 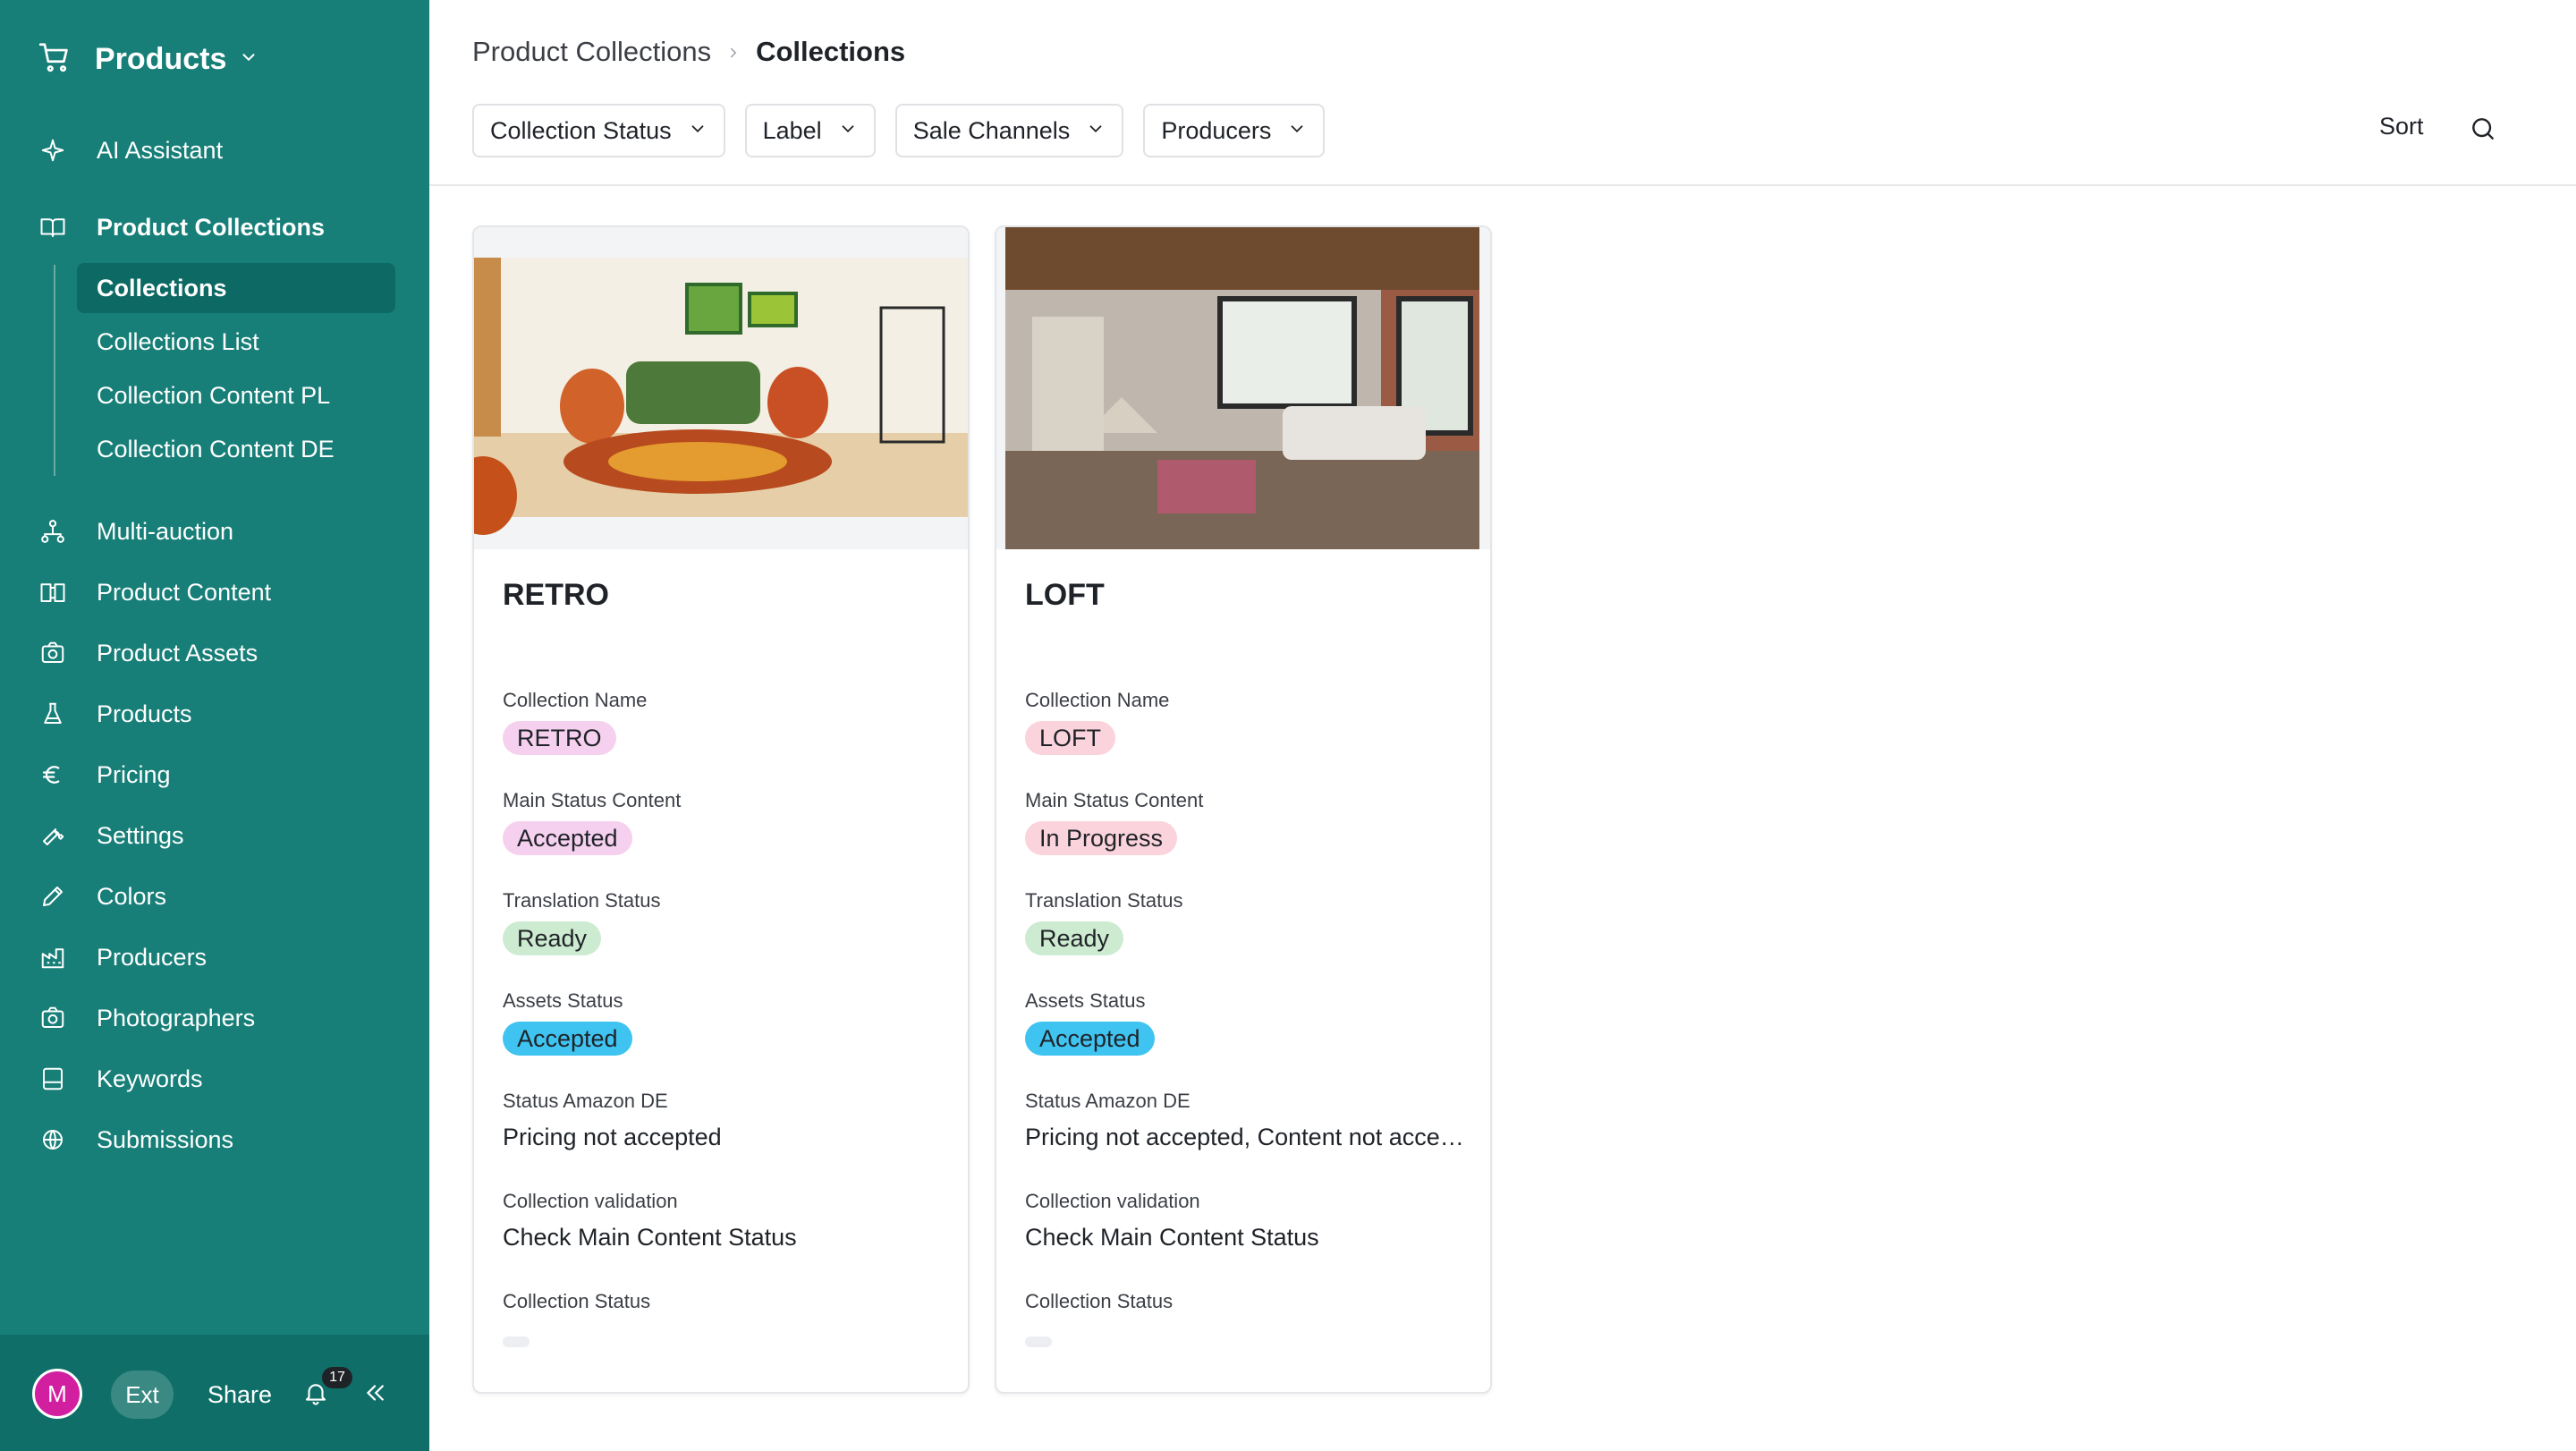 I want to click on breadcrumb-current: Collections, so click(x=831, y=51).